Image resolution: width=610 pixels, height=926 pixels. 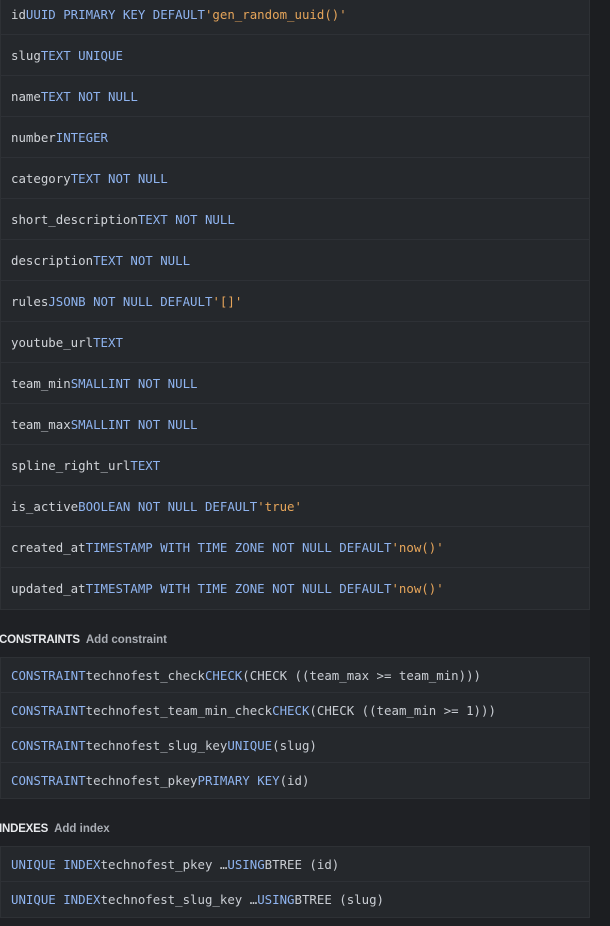 What do you see at coordinates (227, 301) in the screenshot?
I see `sql-string: '[]'` at bounding box center [227, 301].